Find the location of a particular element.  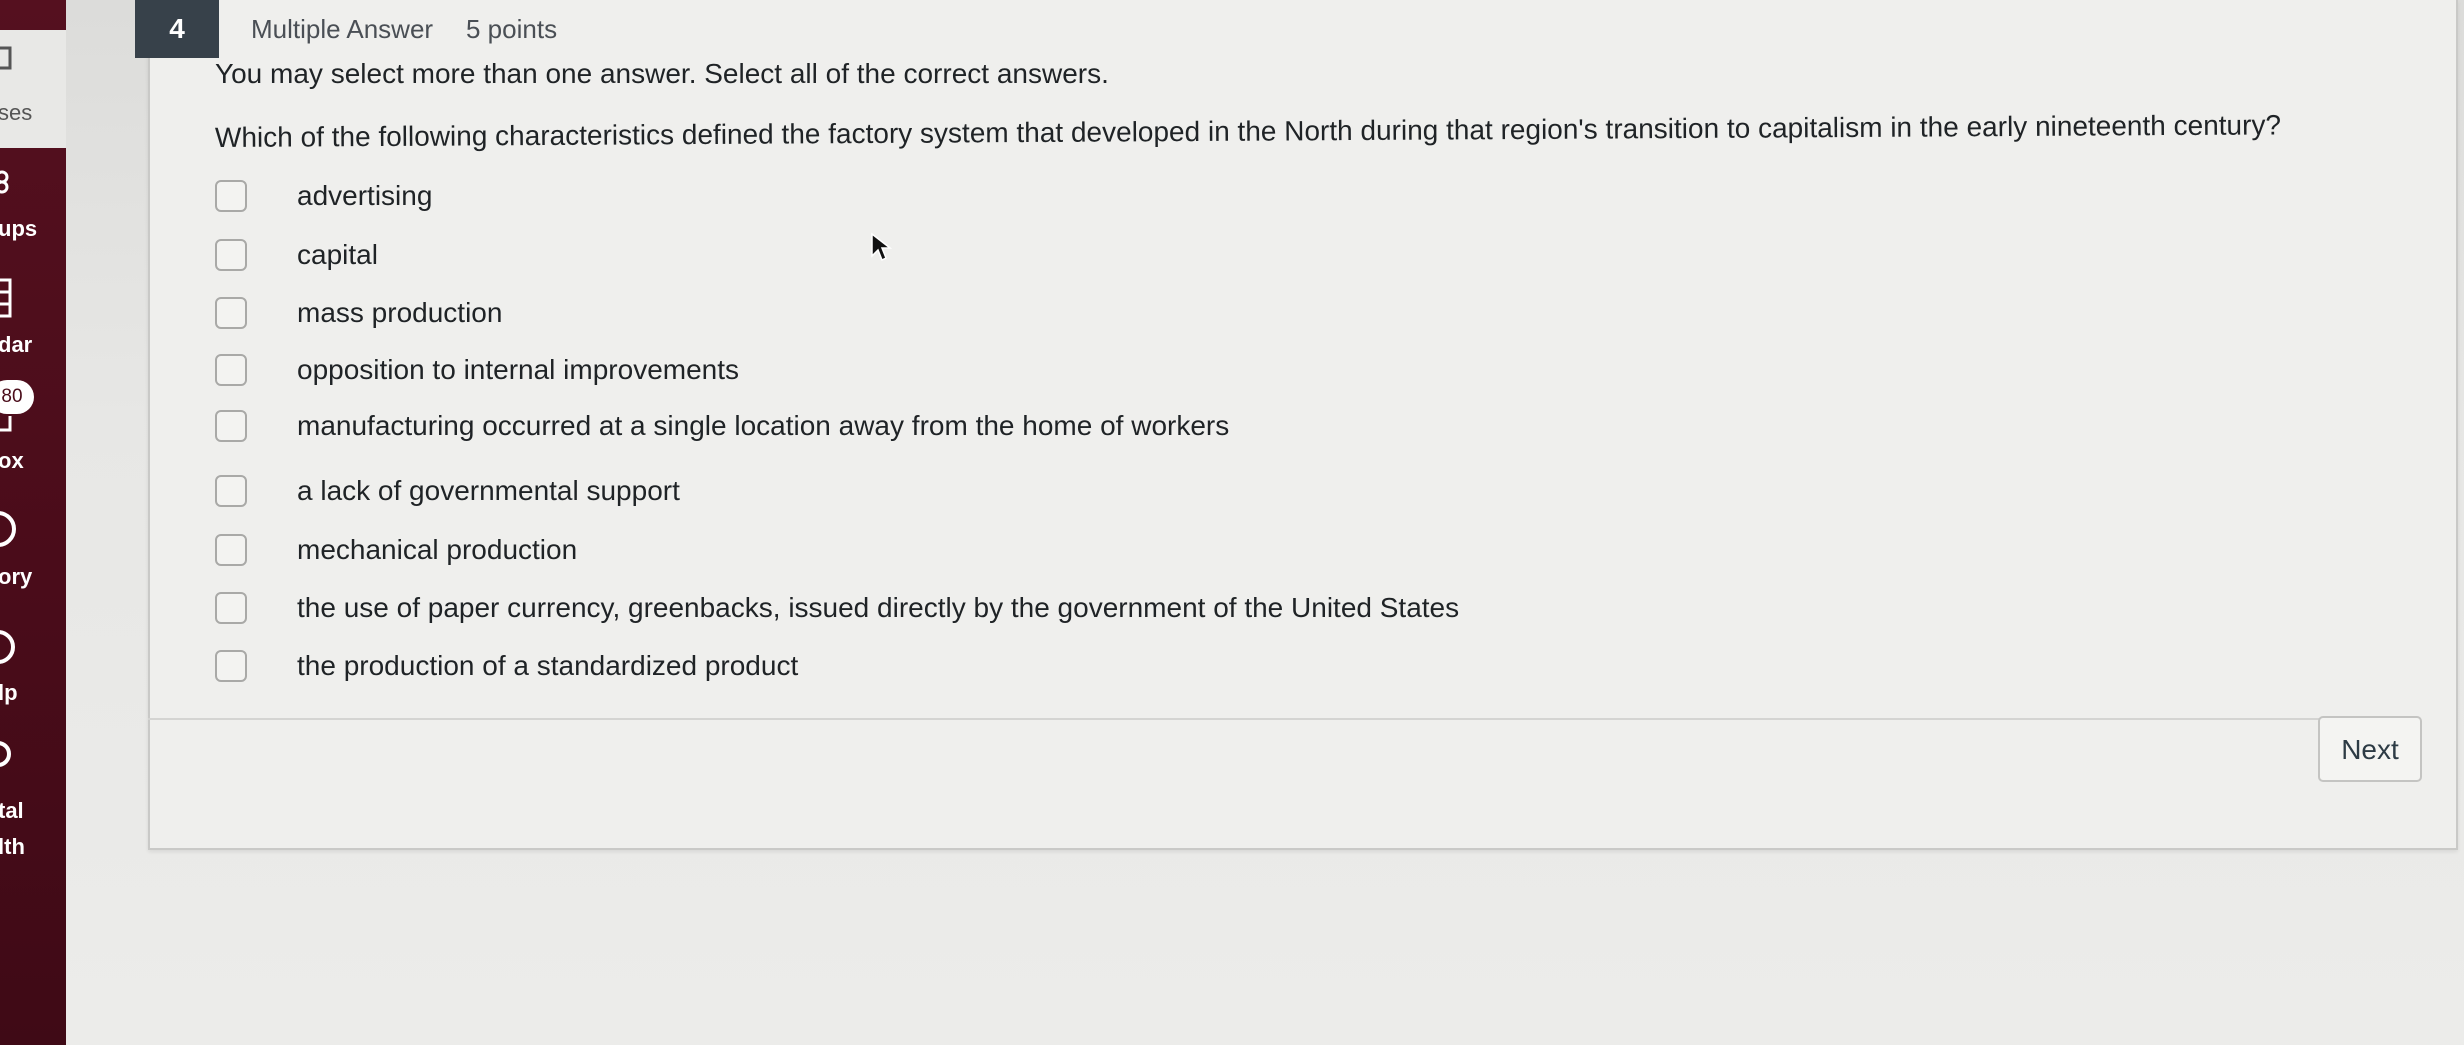

answer-option: mass production is located at coordinates (915, 315).